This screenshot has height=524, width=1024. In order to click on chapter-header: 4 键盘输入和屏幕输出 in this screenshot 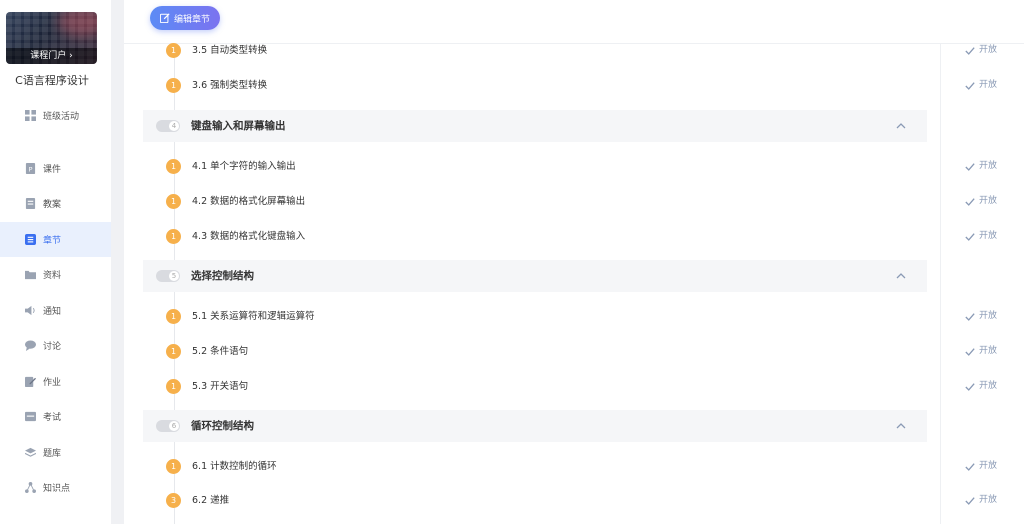, I will do `click(535, 126)`.